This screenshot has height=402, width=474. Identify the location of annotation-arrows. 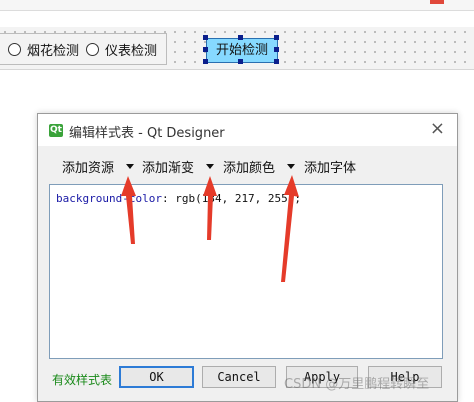
(210, 228).